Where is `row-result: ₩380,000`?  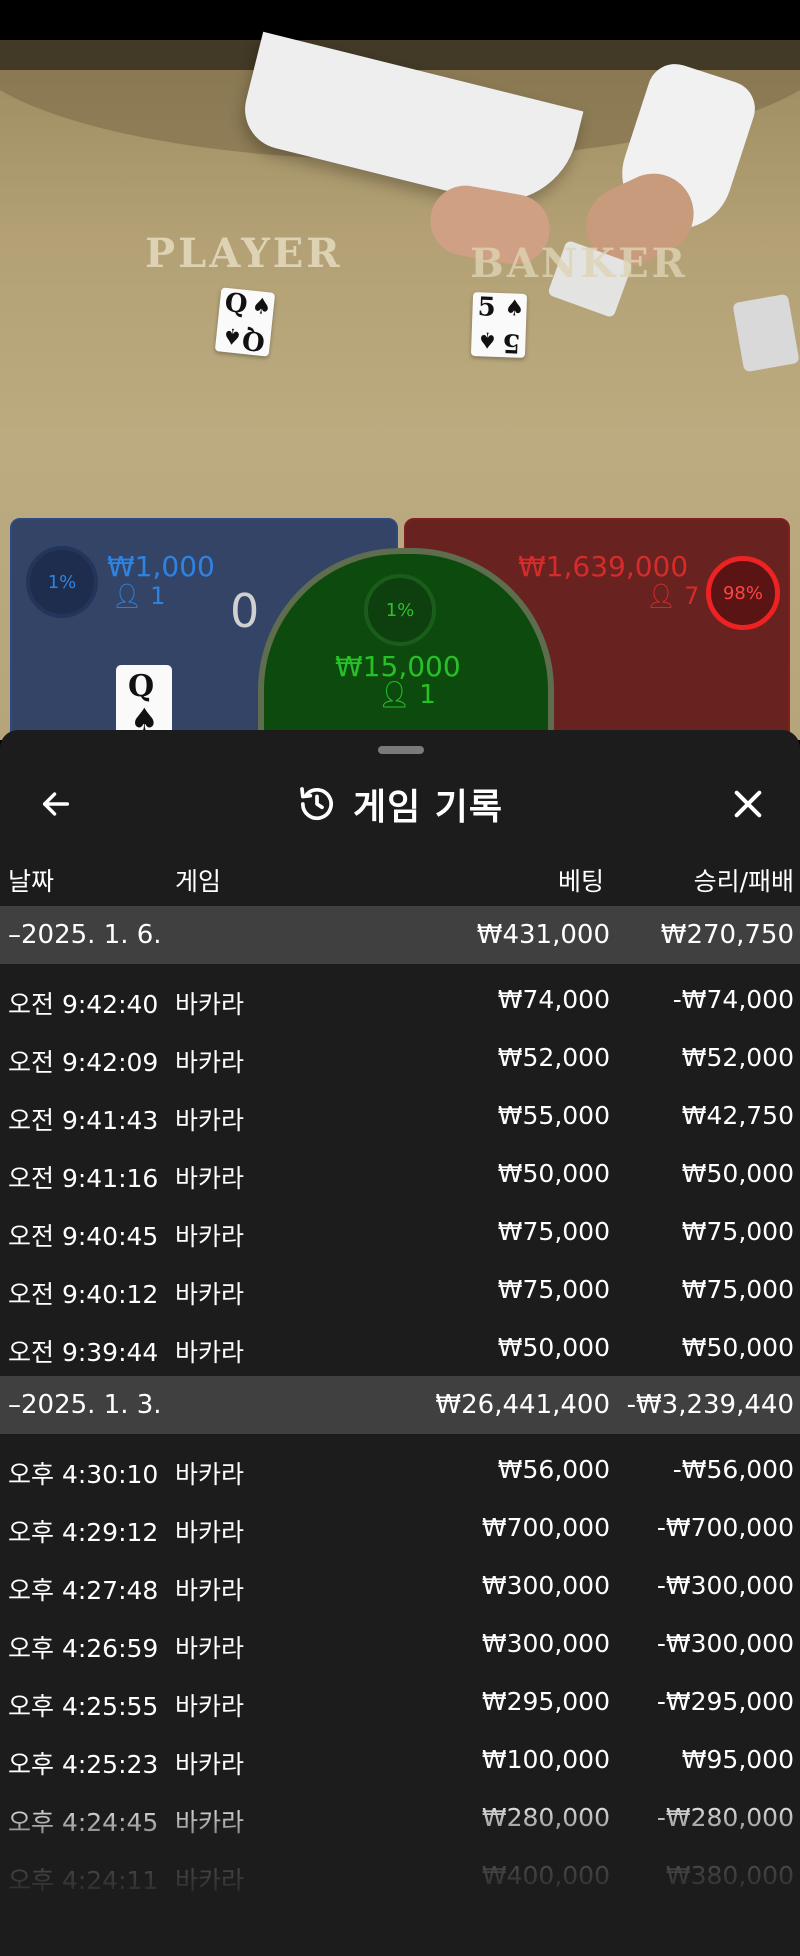 row-result: ₩380,000 is located at coordinates (729, 1875).